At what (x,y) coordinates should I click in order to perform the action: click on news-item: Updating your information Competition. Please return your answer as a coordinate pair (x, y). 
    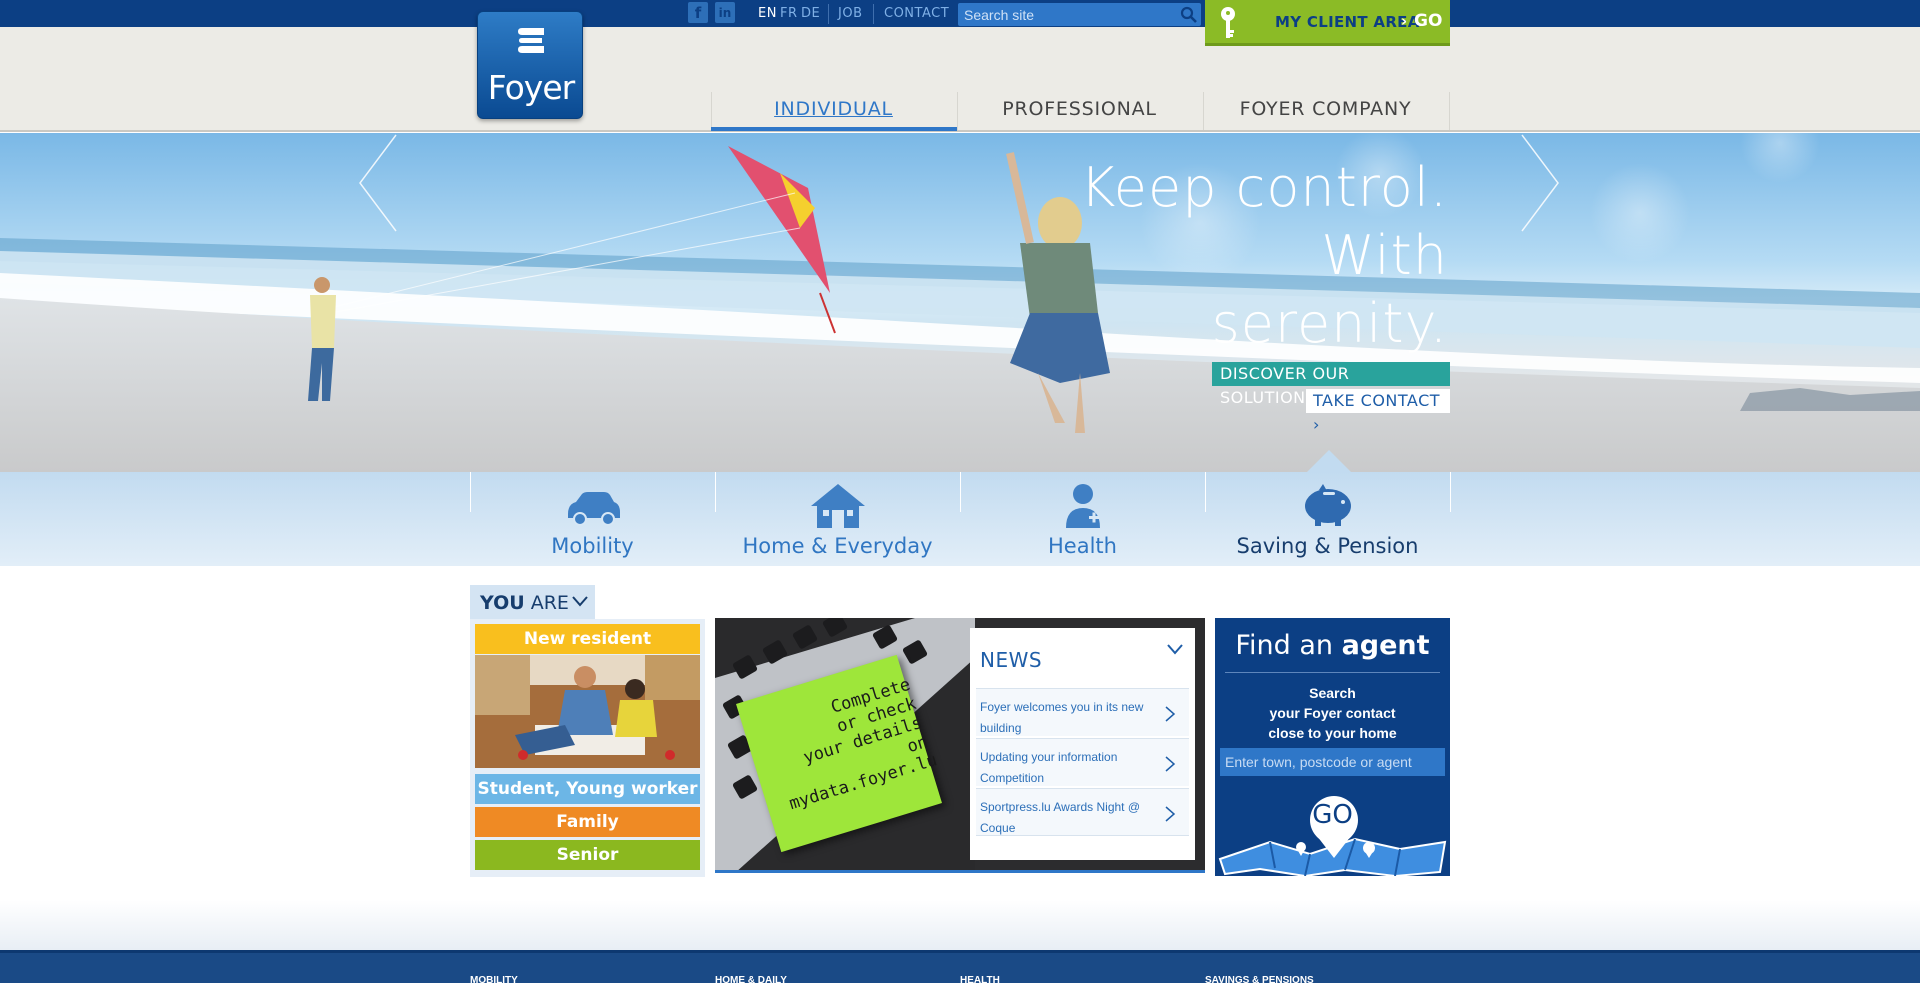
    Looking at the image, I should click on (1082, 762).